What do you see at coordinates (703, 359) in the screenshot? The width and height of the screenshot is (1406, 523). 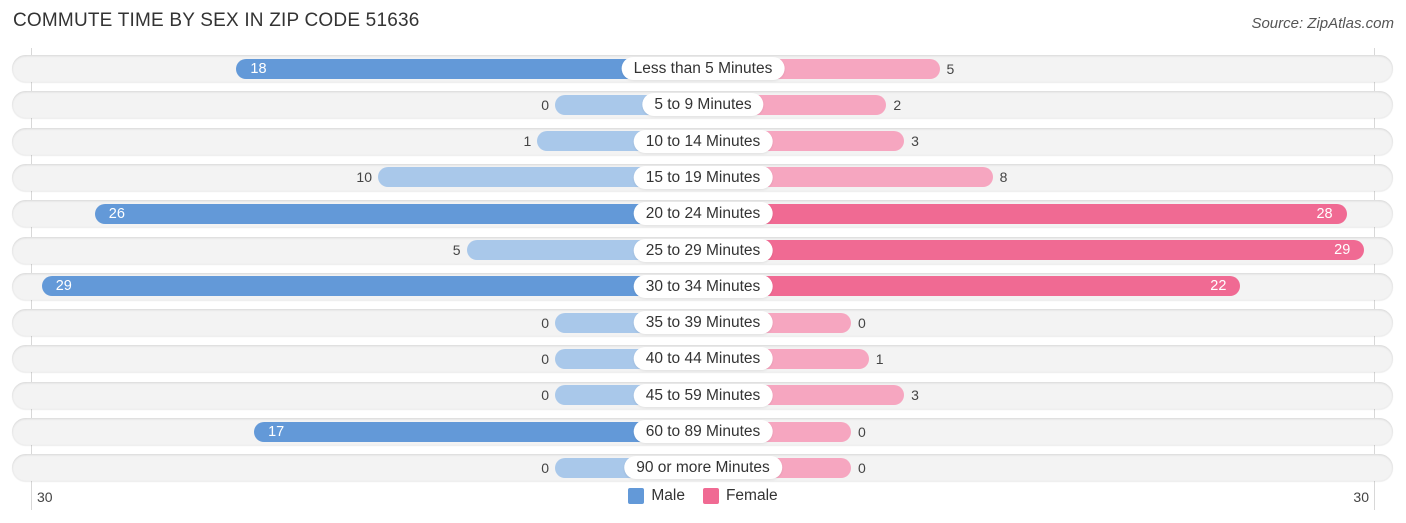 I see `category-label: 40 to 44 Minutes` at bounding box center [703, 359].